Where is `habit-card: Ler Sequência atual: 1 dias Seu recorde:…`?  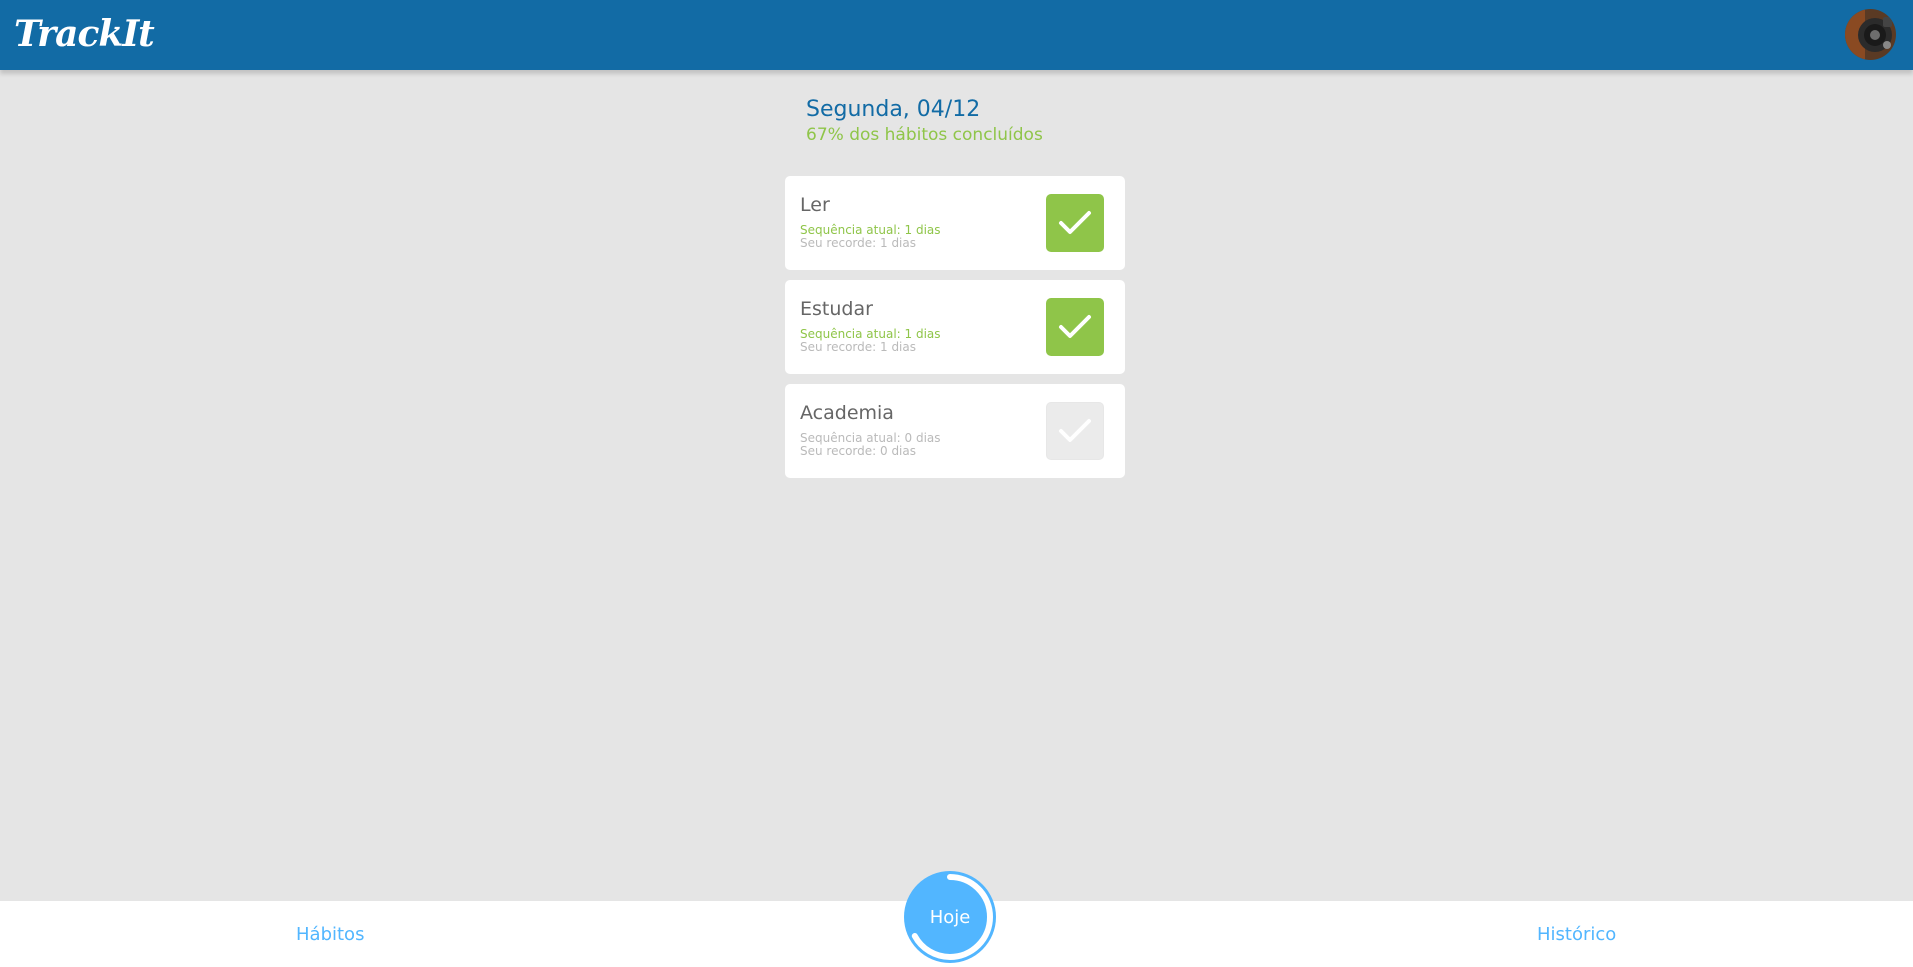 habit-card: Ler Sequência atual: 1 dias Seu recorde:… is located at coordinates (955, 223).